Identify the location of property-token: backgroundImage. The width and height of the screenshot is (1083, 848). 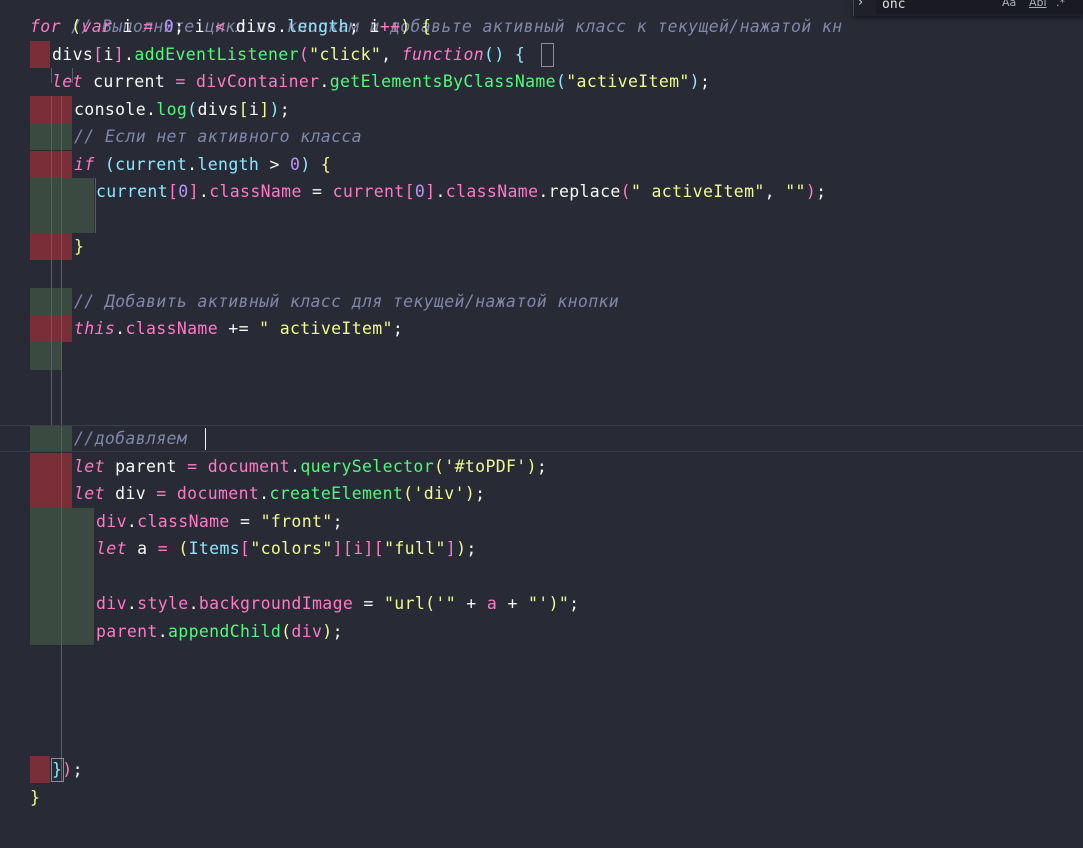
(276, 603).